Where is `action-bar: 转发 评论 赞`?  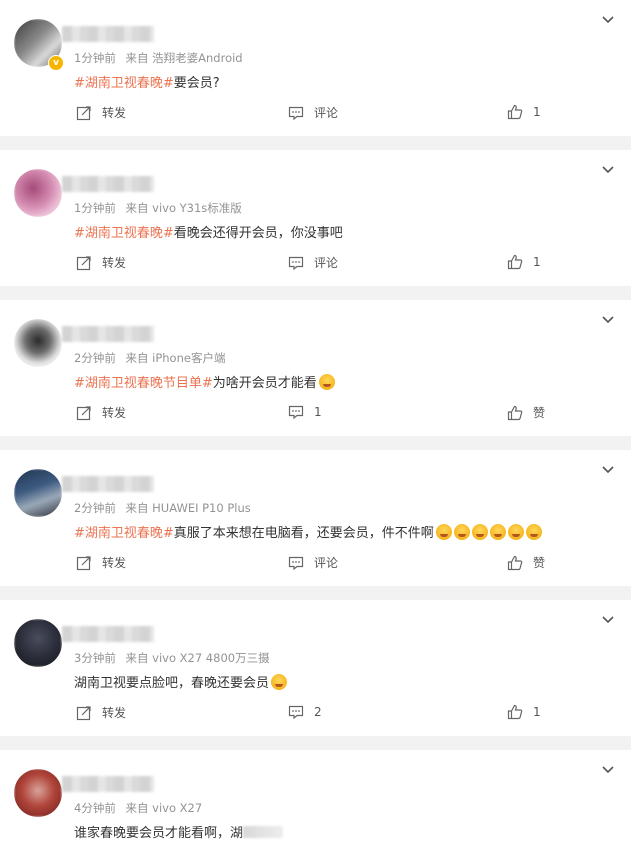
action-bar: 转发 评论 赞 is located at coordinates (315, 566).